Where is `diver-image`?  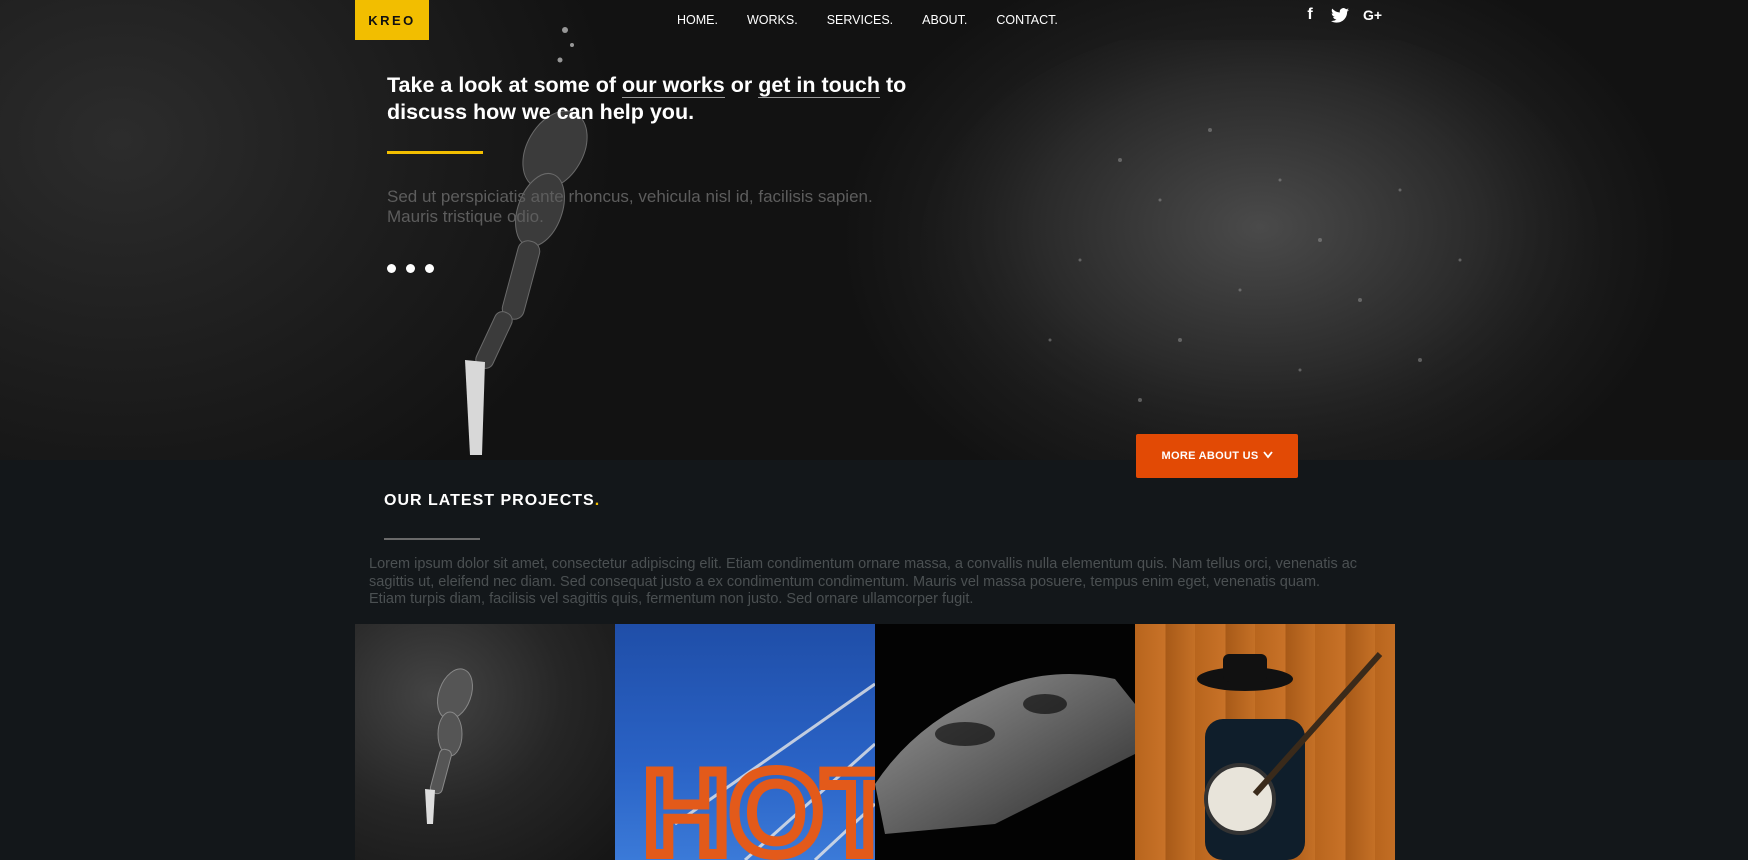 diver-image is located at coordinates (449, 746).